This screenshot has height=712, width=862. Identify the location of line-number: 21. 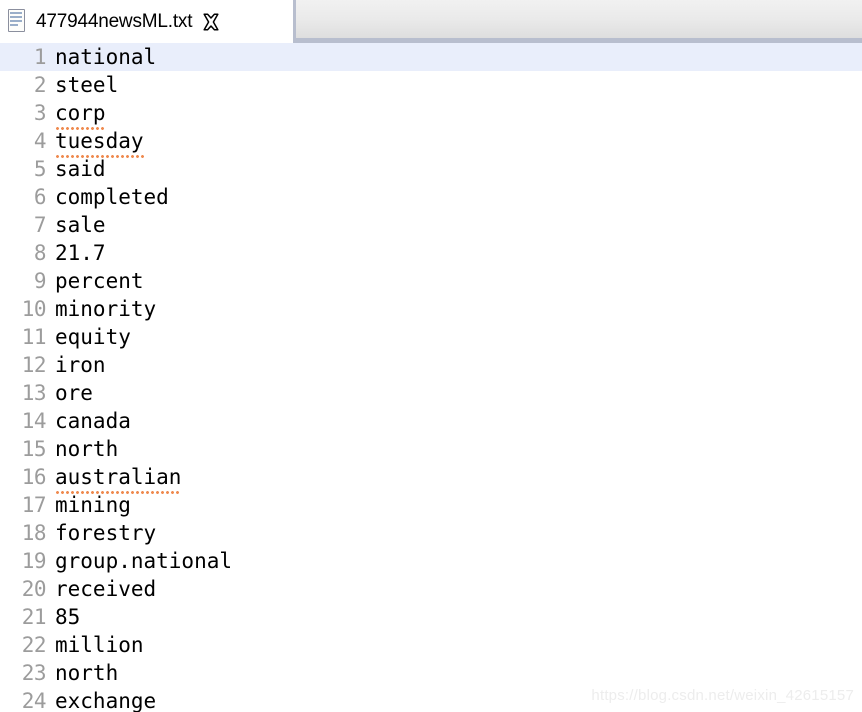
(34, 617).